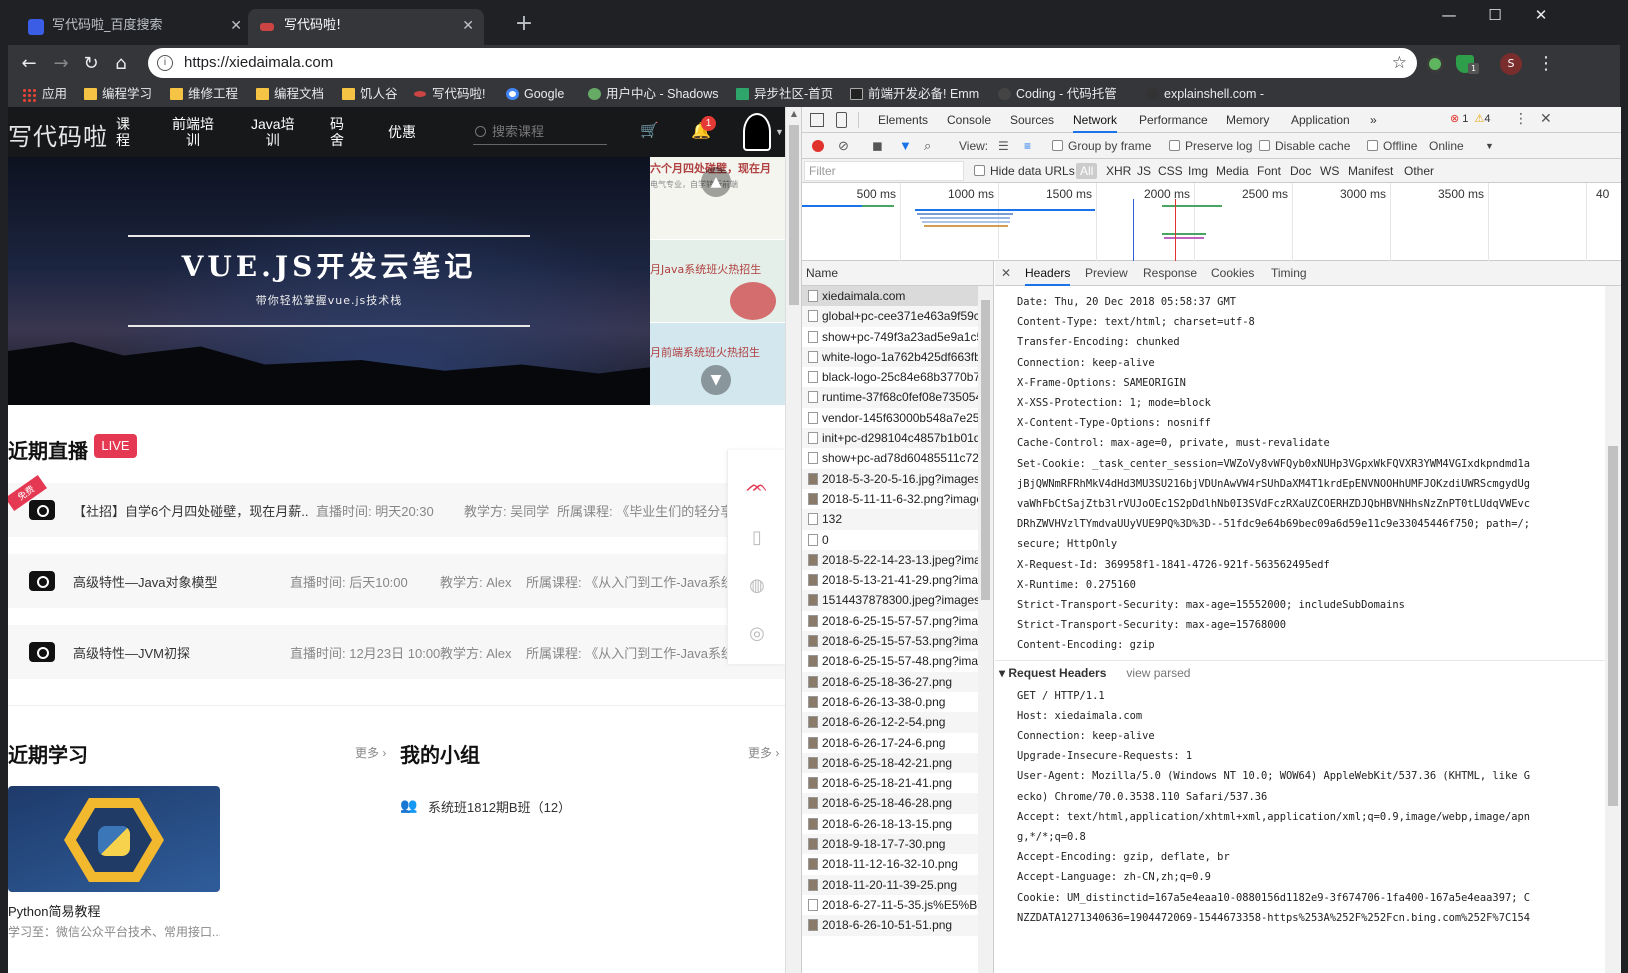 Image resolution: width=1628 pixels, height=973 pixels. What do you see at coordinates (897, 519) in the screenshot?
I see `request-row: 132` at bounding box center [897, 519].